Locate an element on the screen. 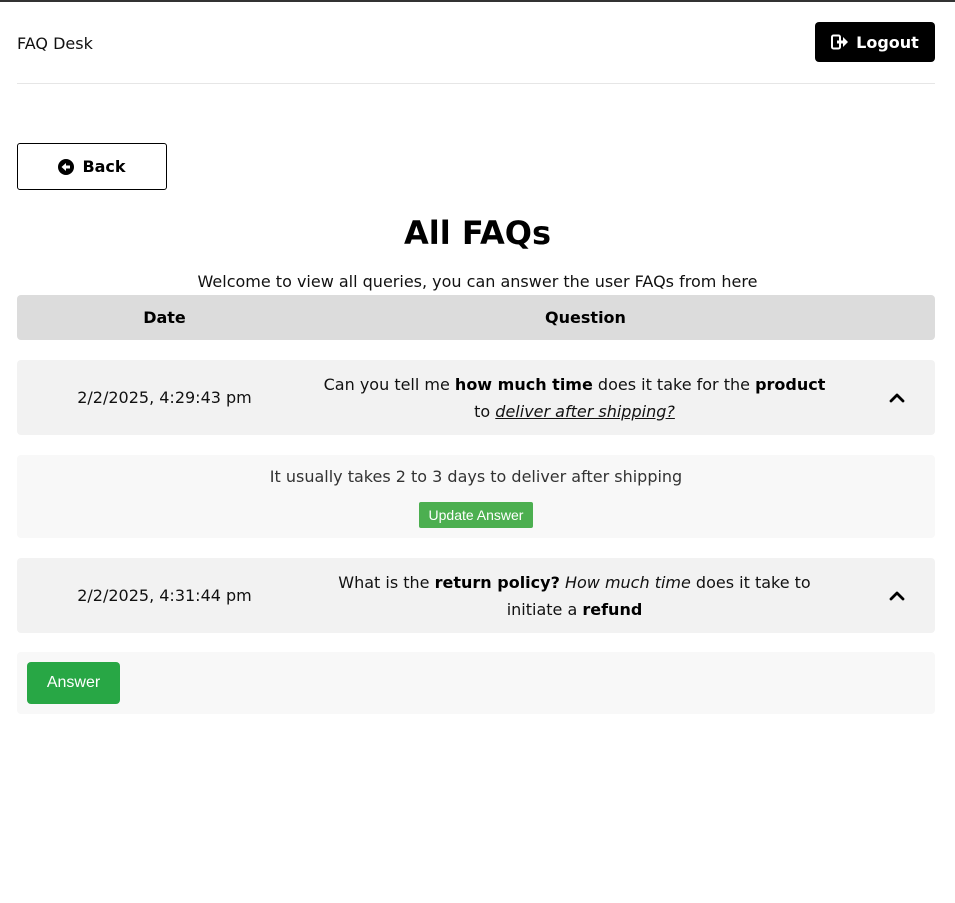 This screenshot has width=955, height=903. table-header: Date Question is located at coordinates (476, 317).